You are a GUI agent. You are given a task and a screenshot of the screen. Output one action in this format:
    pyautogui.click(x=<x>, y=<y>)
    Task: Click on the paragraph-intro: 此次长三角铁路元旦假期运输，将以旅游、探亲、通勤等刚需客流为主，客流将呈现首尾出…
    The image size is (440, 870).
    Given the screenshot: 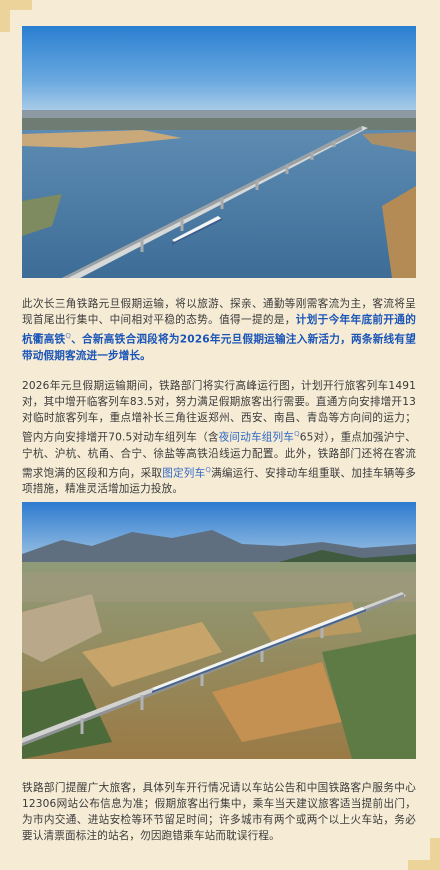 What is the action you would take?
    pyautogui.click(x=219, y=330)
    